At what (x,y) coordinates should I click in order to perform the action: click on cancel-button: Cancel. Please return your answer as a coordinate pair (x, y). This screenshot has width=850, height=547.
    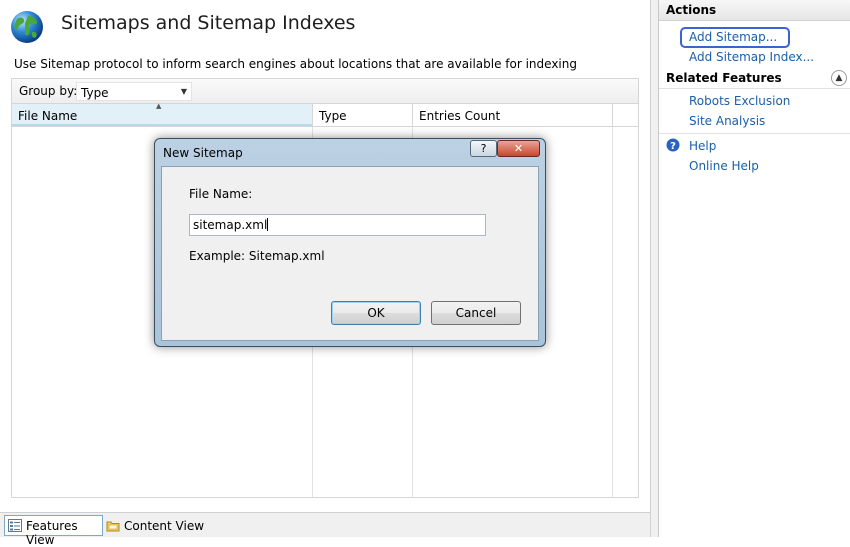
    Looking at the image, I should click on (476, 313).